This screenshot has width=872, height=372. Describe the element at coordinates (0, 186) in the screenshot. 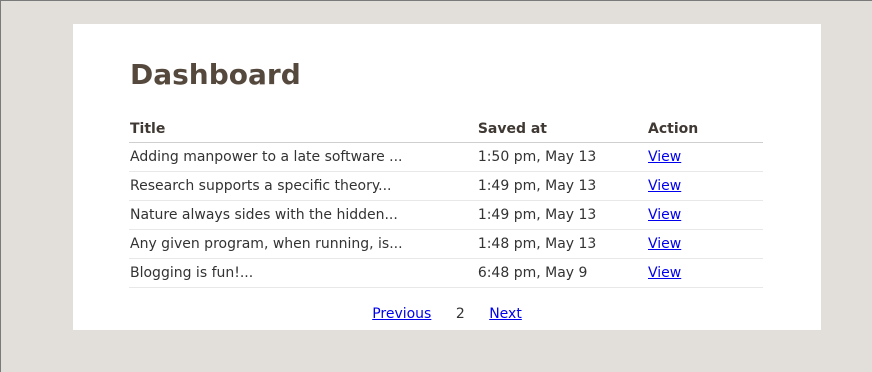

I see `window-left-border` at that location.